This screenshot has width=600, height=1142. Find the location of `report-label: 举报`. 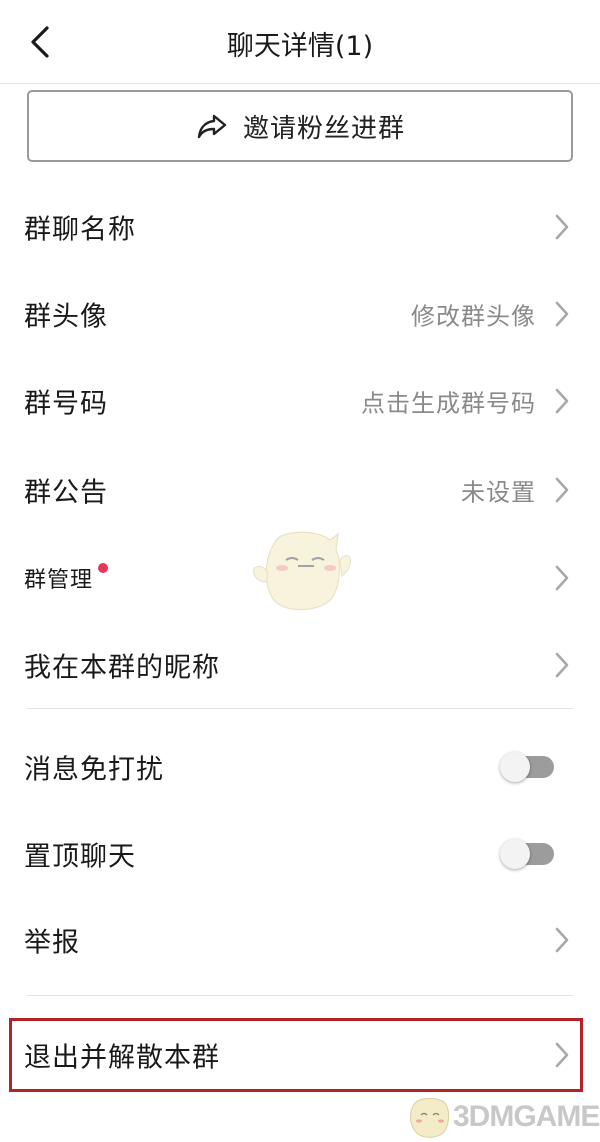

report-label: 举报 is located at coordinates (52, 943).